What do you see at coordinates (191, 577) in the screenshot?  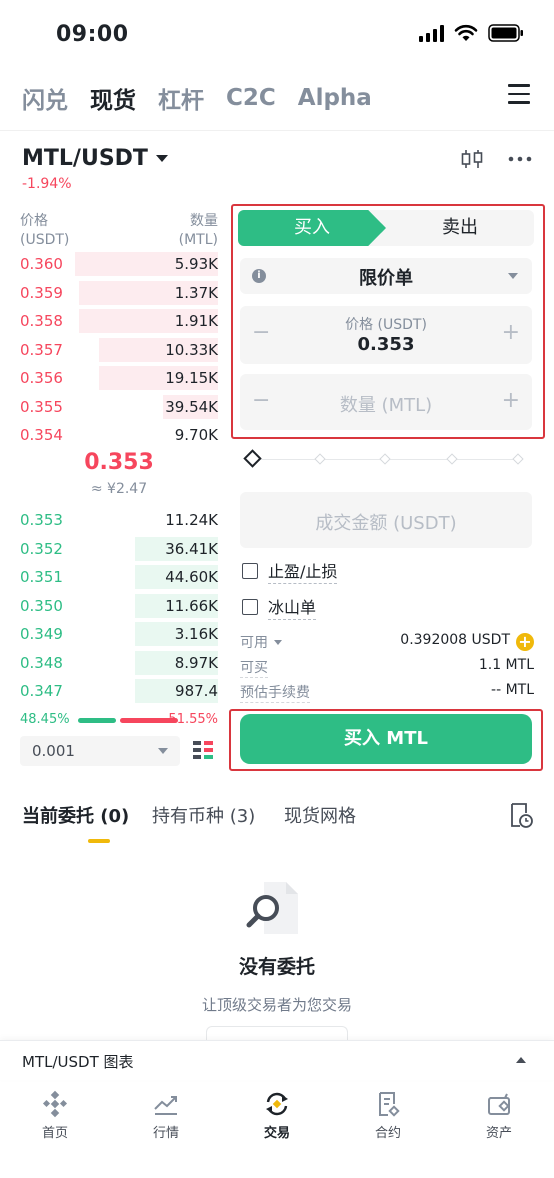 I see `row-quantity: 44.60K` at bounding box center [191, 577].